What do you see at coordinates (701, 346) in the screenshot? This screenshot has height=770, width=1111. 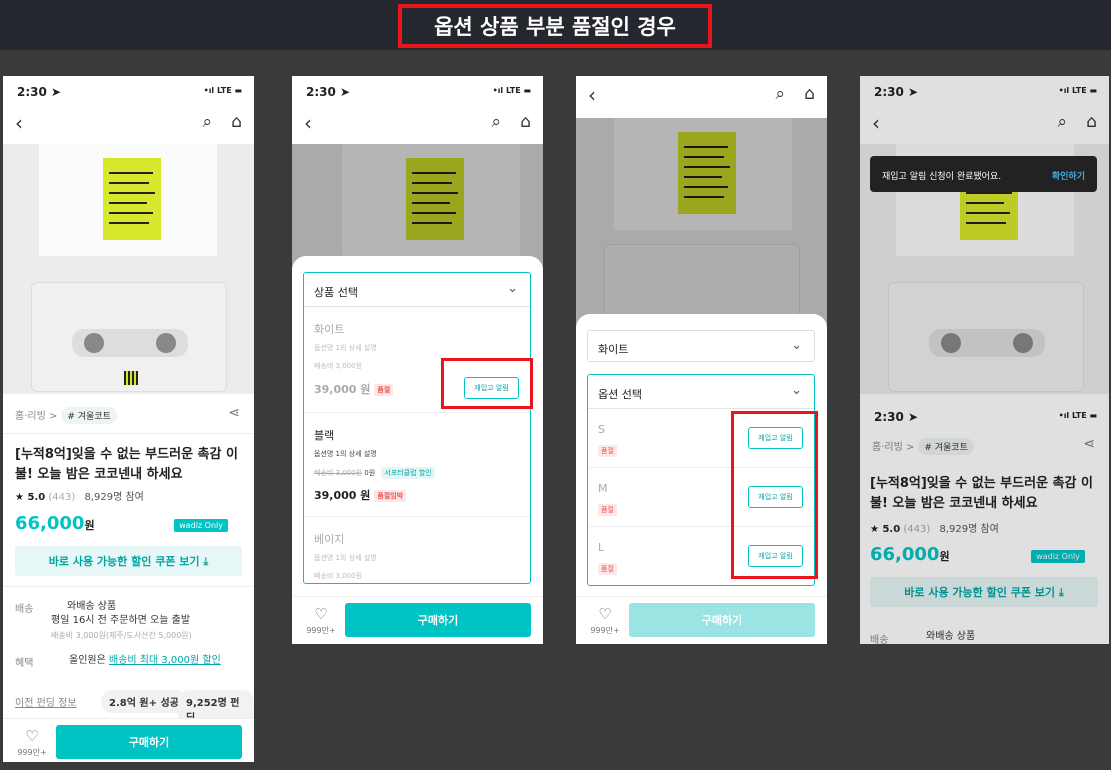 I see `color-select: 화이트 ⌄` at bounding box center [701, 346].